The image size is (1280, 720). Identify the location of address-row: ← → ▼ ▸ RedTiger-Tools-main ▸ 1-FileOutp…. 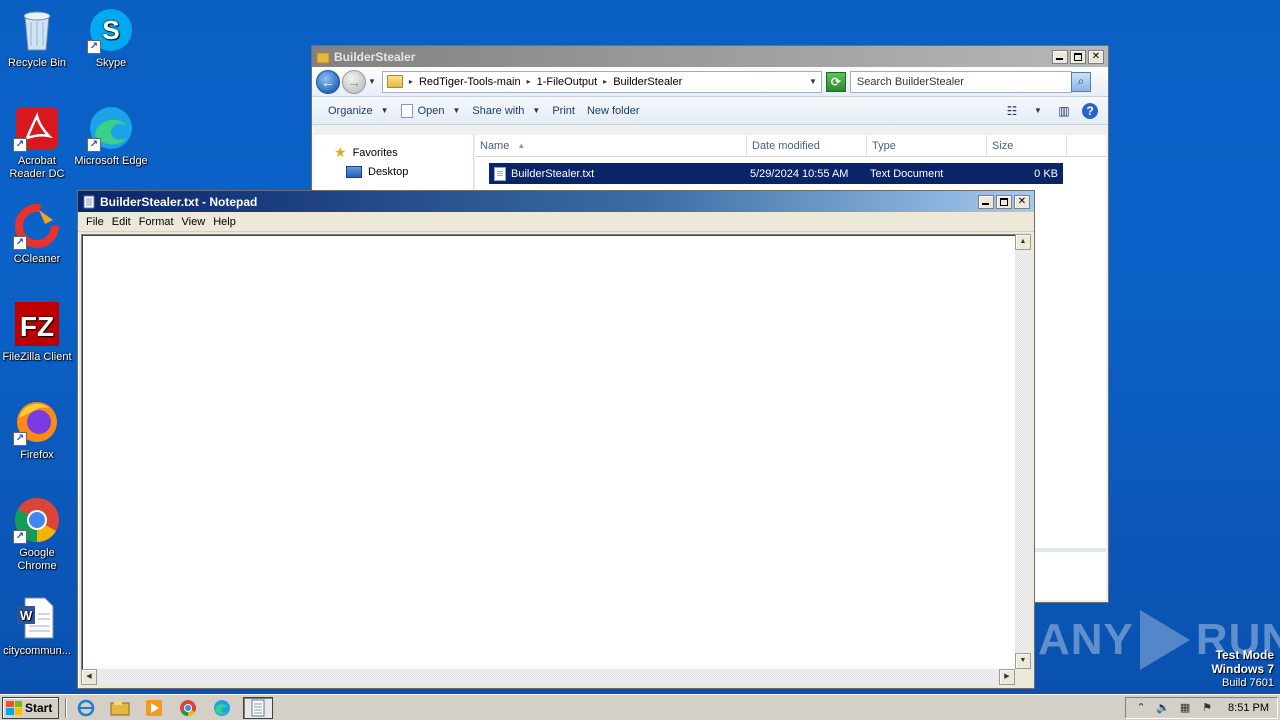
(710, 82).